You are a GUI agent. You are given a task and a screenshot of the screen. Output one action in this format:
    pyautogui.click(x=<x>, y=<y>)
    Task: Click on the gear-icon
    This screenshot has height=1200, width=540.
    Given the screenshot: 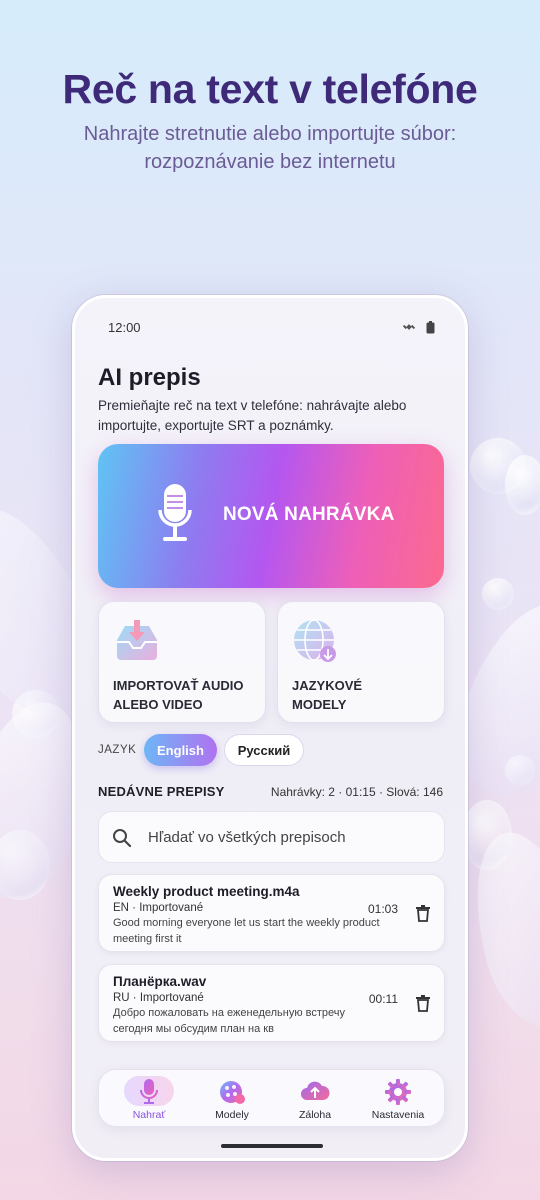 What is the action you would take?
    pyautogui.click(x=398, y=1094)
    